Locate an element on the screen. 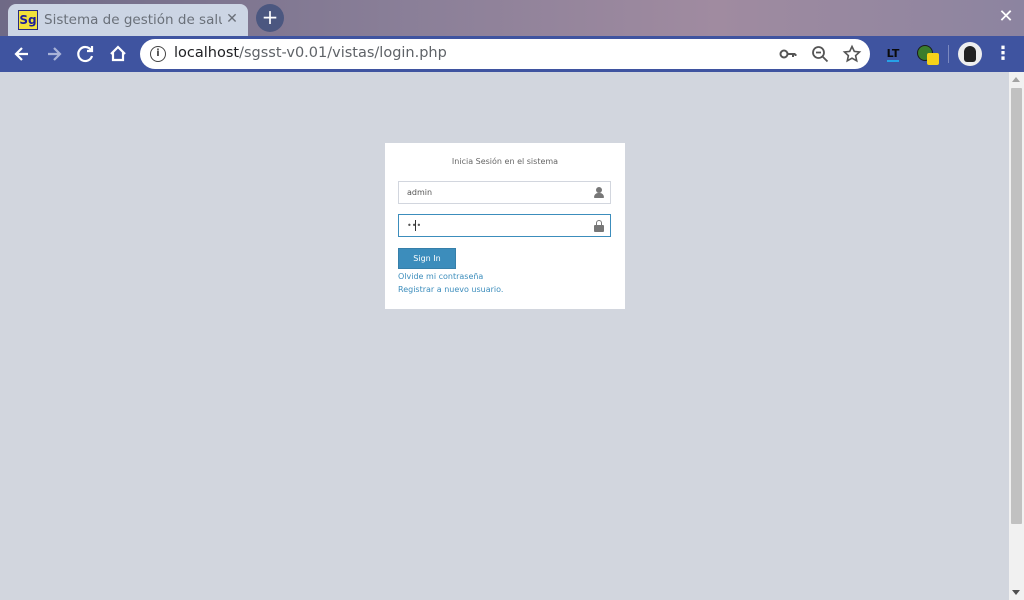  scrollbar-thumb is located at coordinates (1016, 306).